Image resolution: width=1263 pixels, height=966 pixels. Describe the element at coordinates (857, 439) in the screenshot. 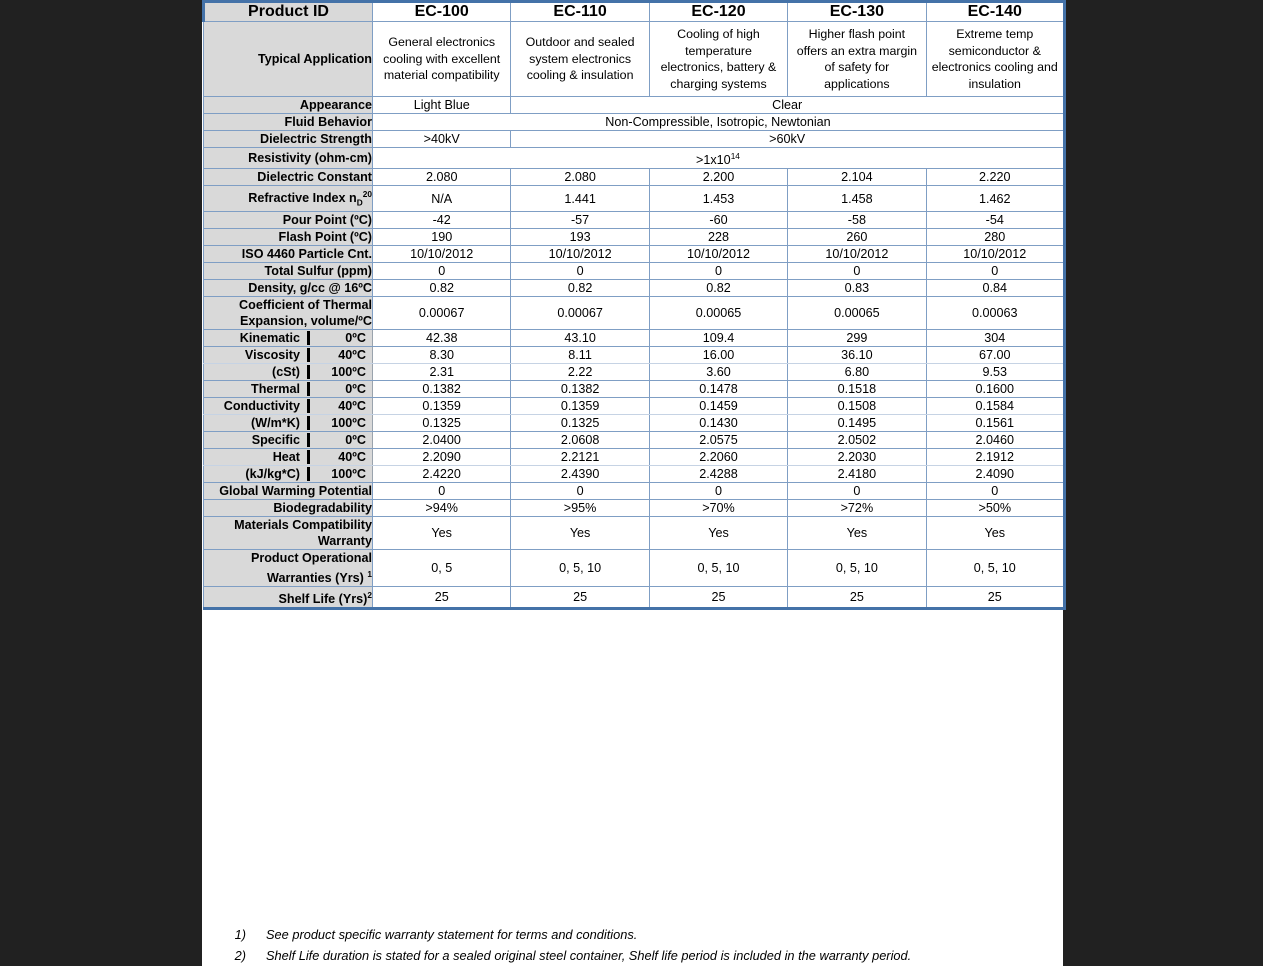

I see `row-value-4: 2.0502` at that location.